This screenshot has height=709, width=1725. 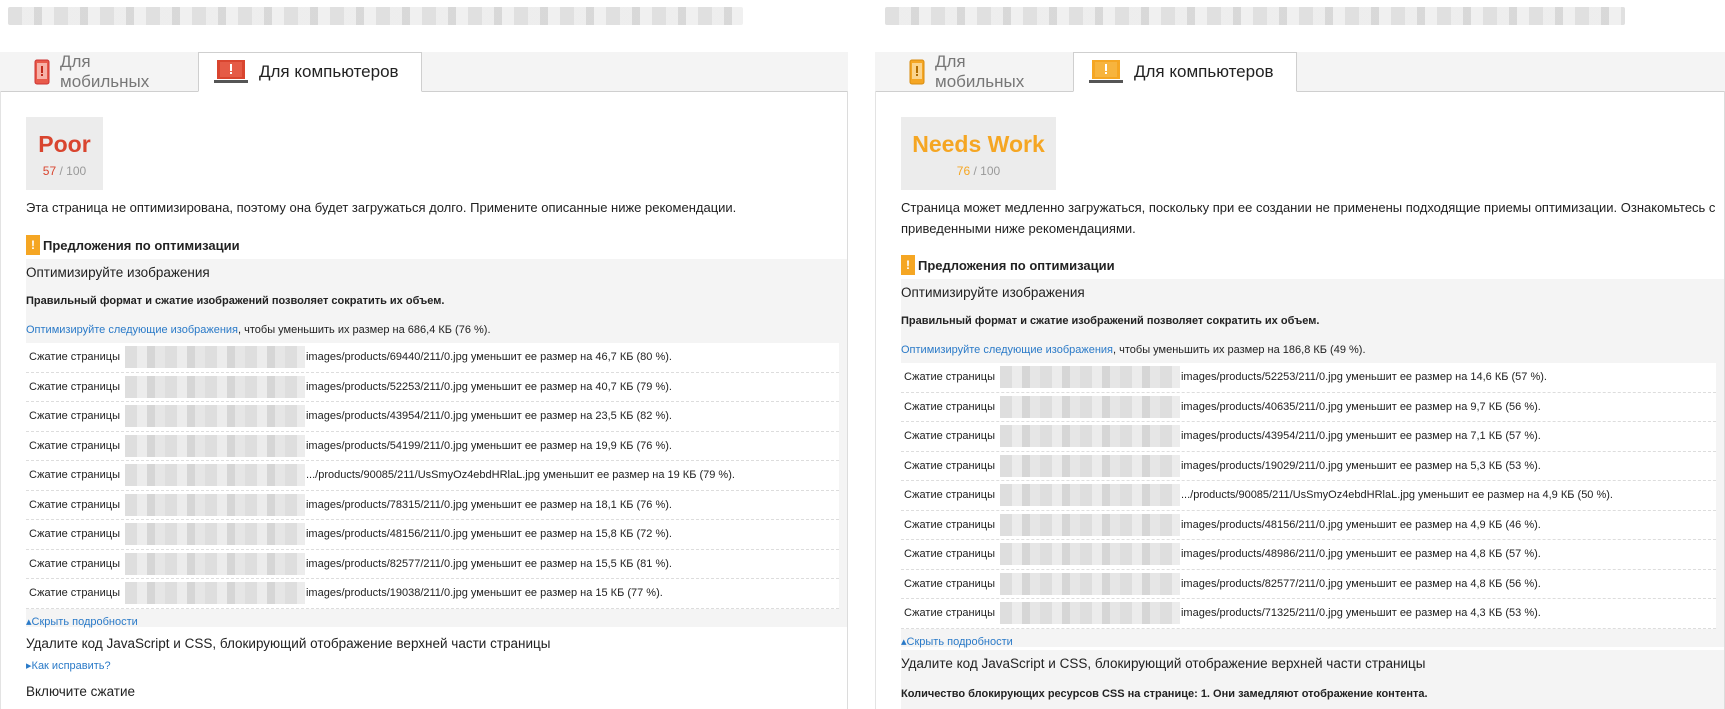 What do you see at coordinates (42, 72) in the screenshot?
I see `mobile-warning-icon` at bounding box center [42, 72].